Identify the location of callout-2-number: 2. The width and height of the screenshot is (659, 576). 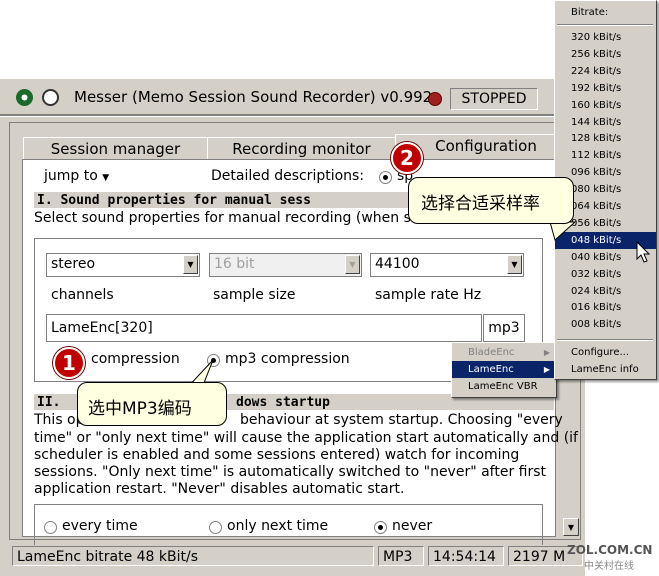
(407, 158).